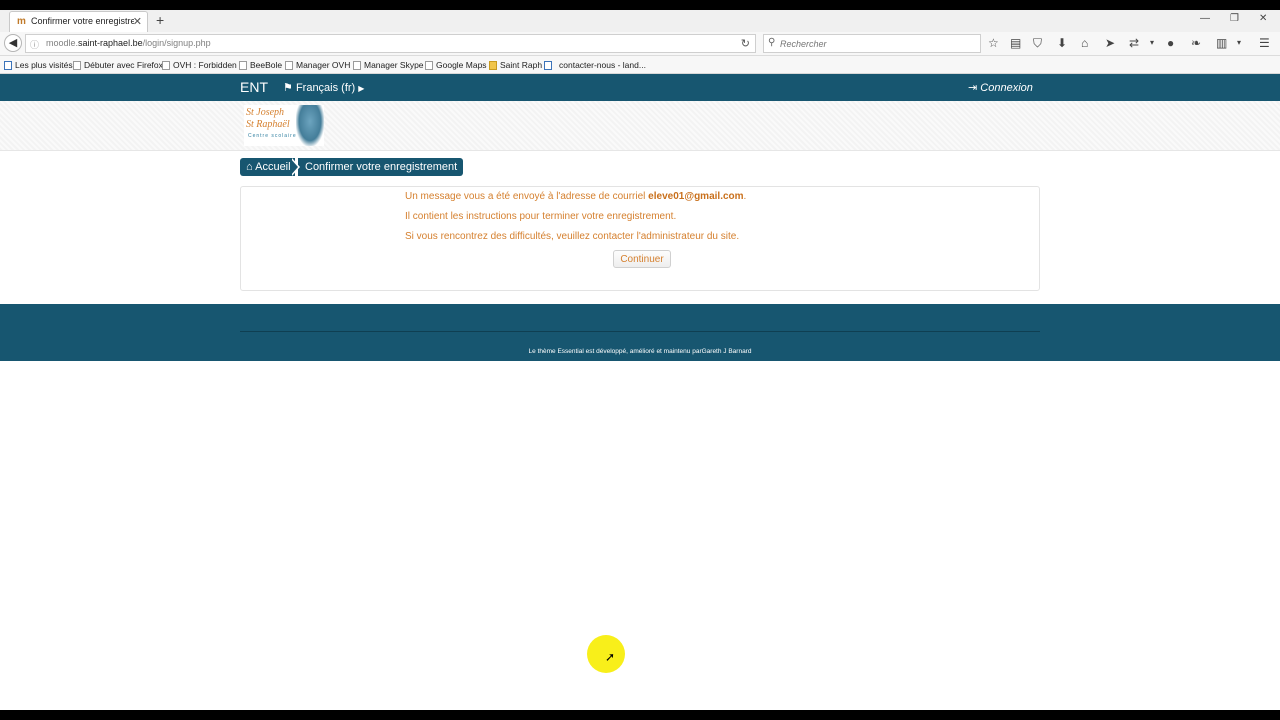 This screenshot has width=1280, height=720. Describe the element at coordinates (610, 657) in the screenshot. I see `mouse-cursor-icon: ➚` at that location.